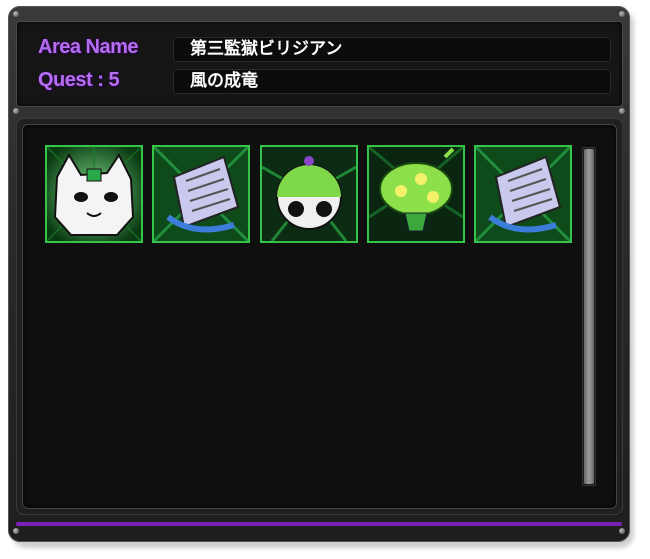 The image size is (650, 559). Describe the element at coordinates (79, 80) in the screenshot. I see `quest-number-label: Quest : 5` at that location.